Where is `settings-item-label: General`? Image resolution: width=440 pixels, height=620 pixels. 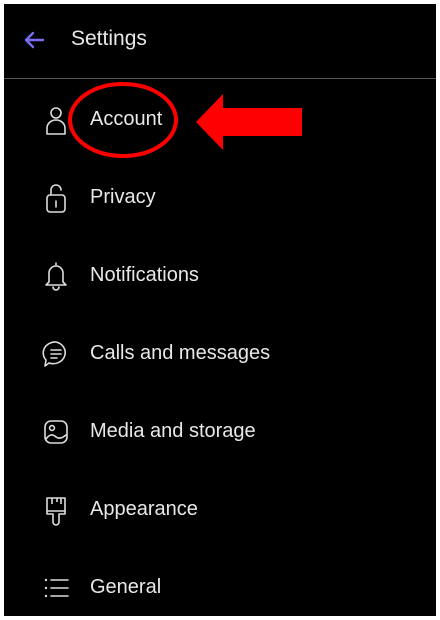
settings-item-label: General is located at coordinates (126, 587).